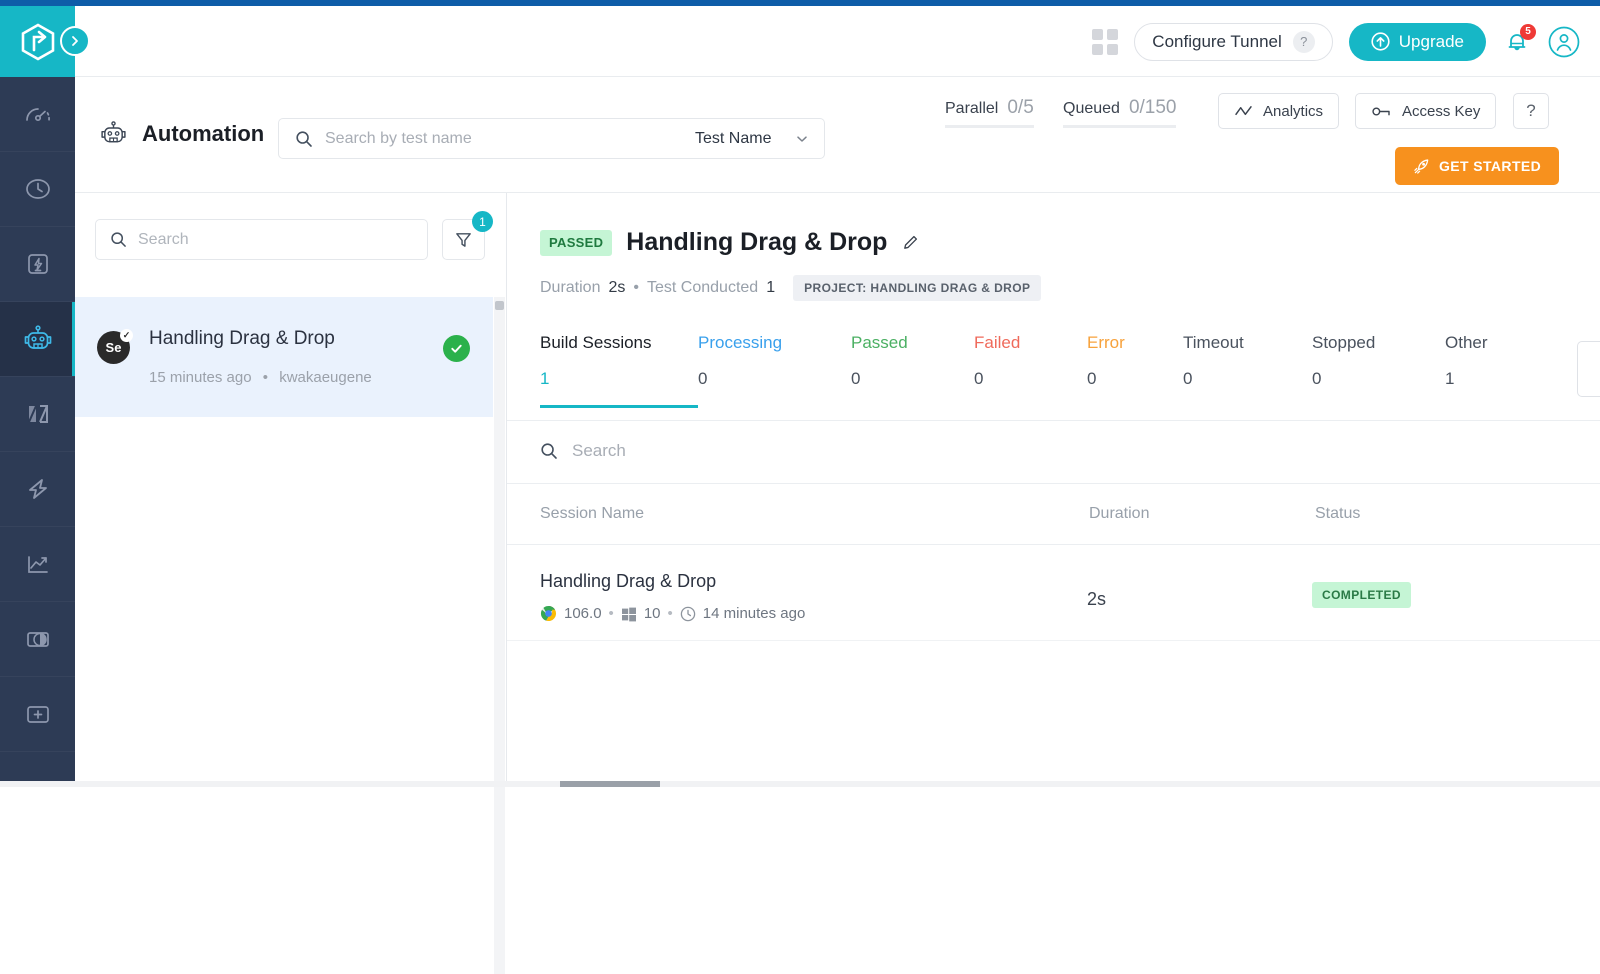 The width and height of the screenshot is (1600, 974). I want to click on tab-error-label: Error, so click(1135, 343).